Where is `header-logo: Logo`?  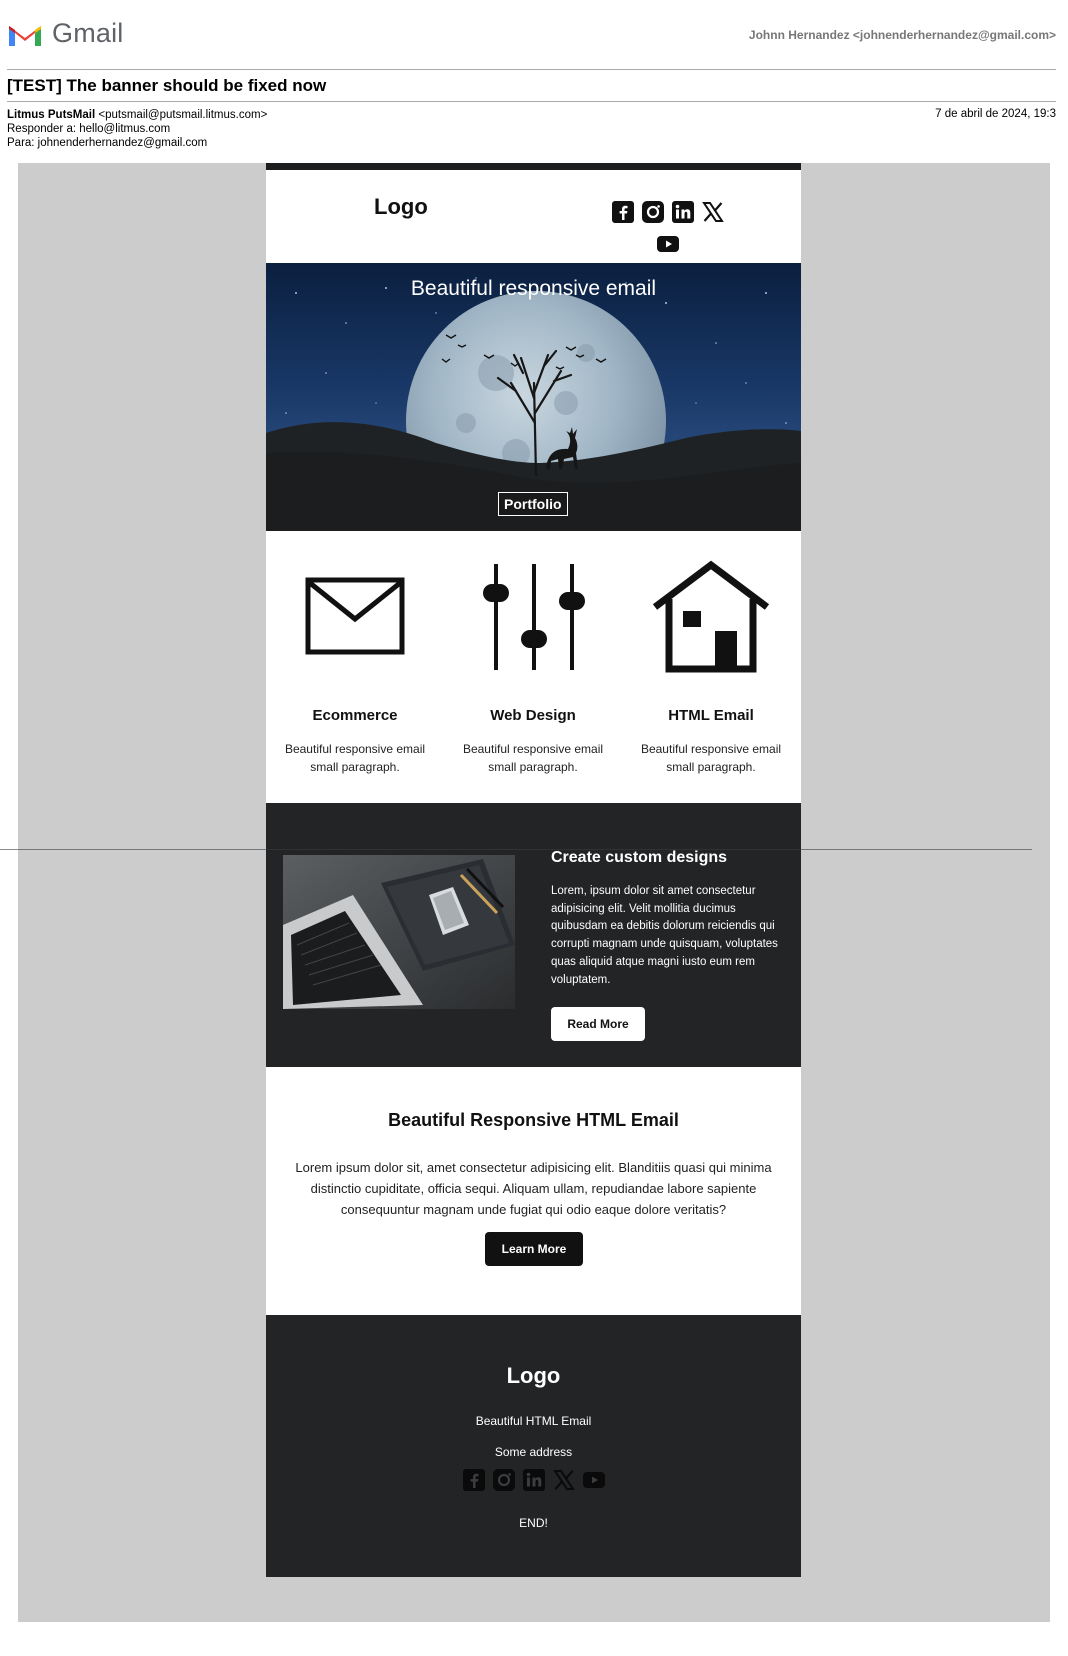
header-logo: Logo is located at coordinates (401, 207).